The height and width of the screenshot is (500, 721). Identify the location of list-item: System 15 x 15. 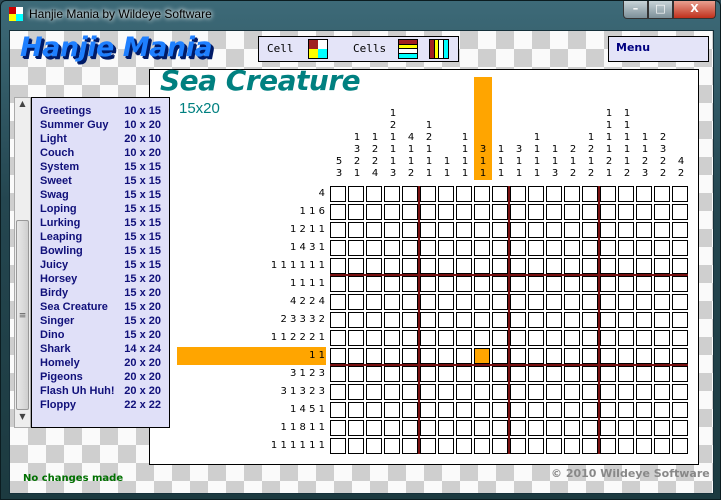
(102, 168).